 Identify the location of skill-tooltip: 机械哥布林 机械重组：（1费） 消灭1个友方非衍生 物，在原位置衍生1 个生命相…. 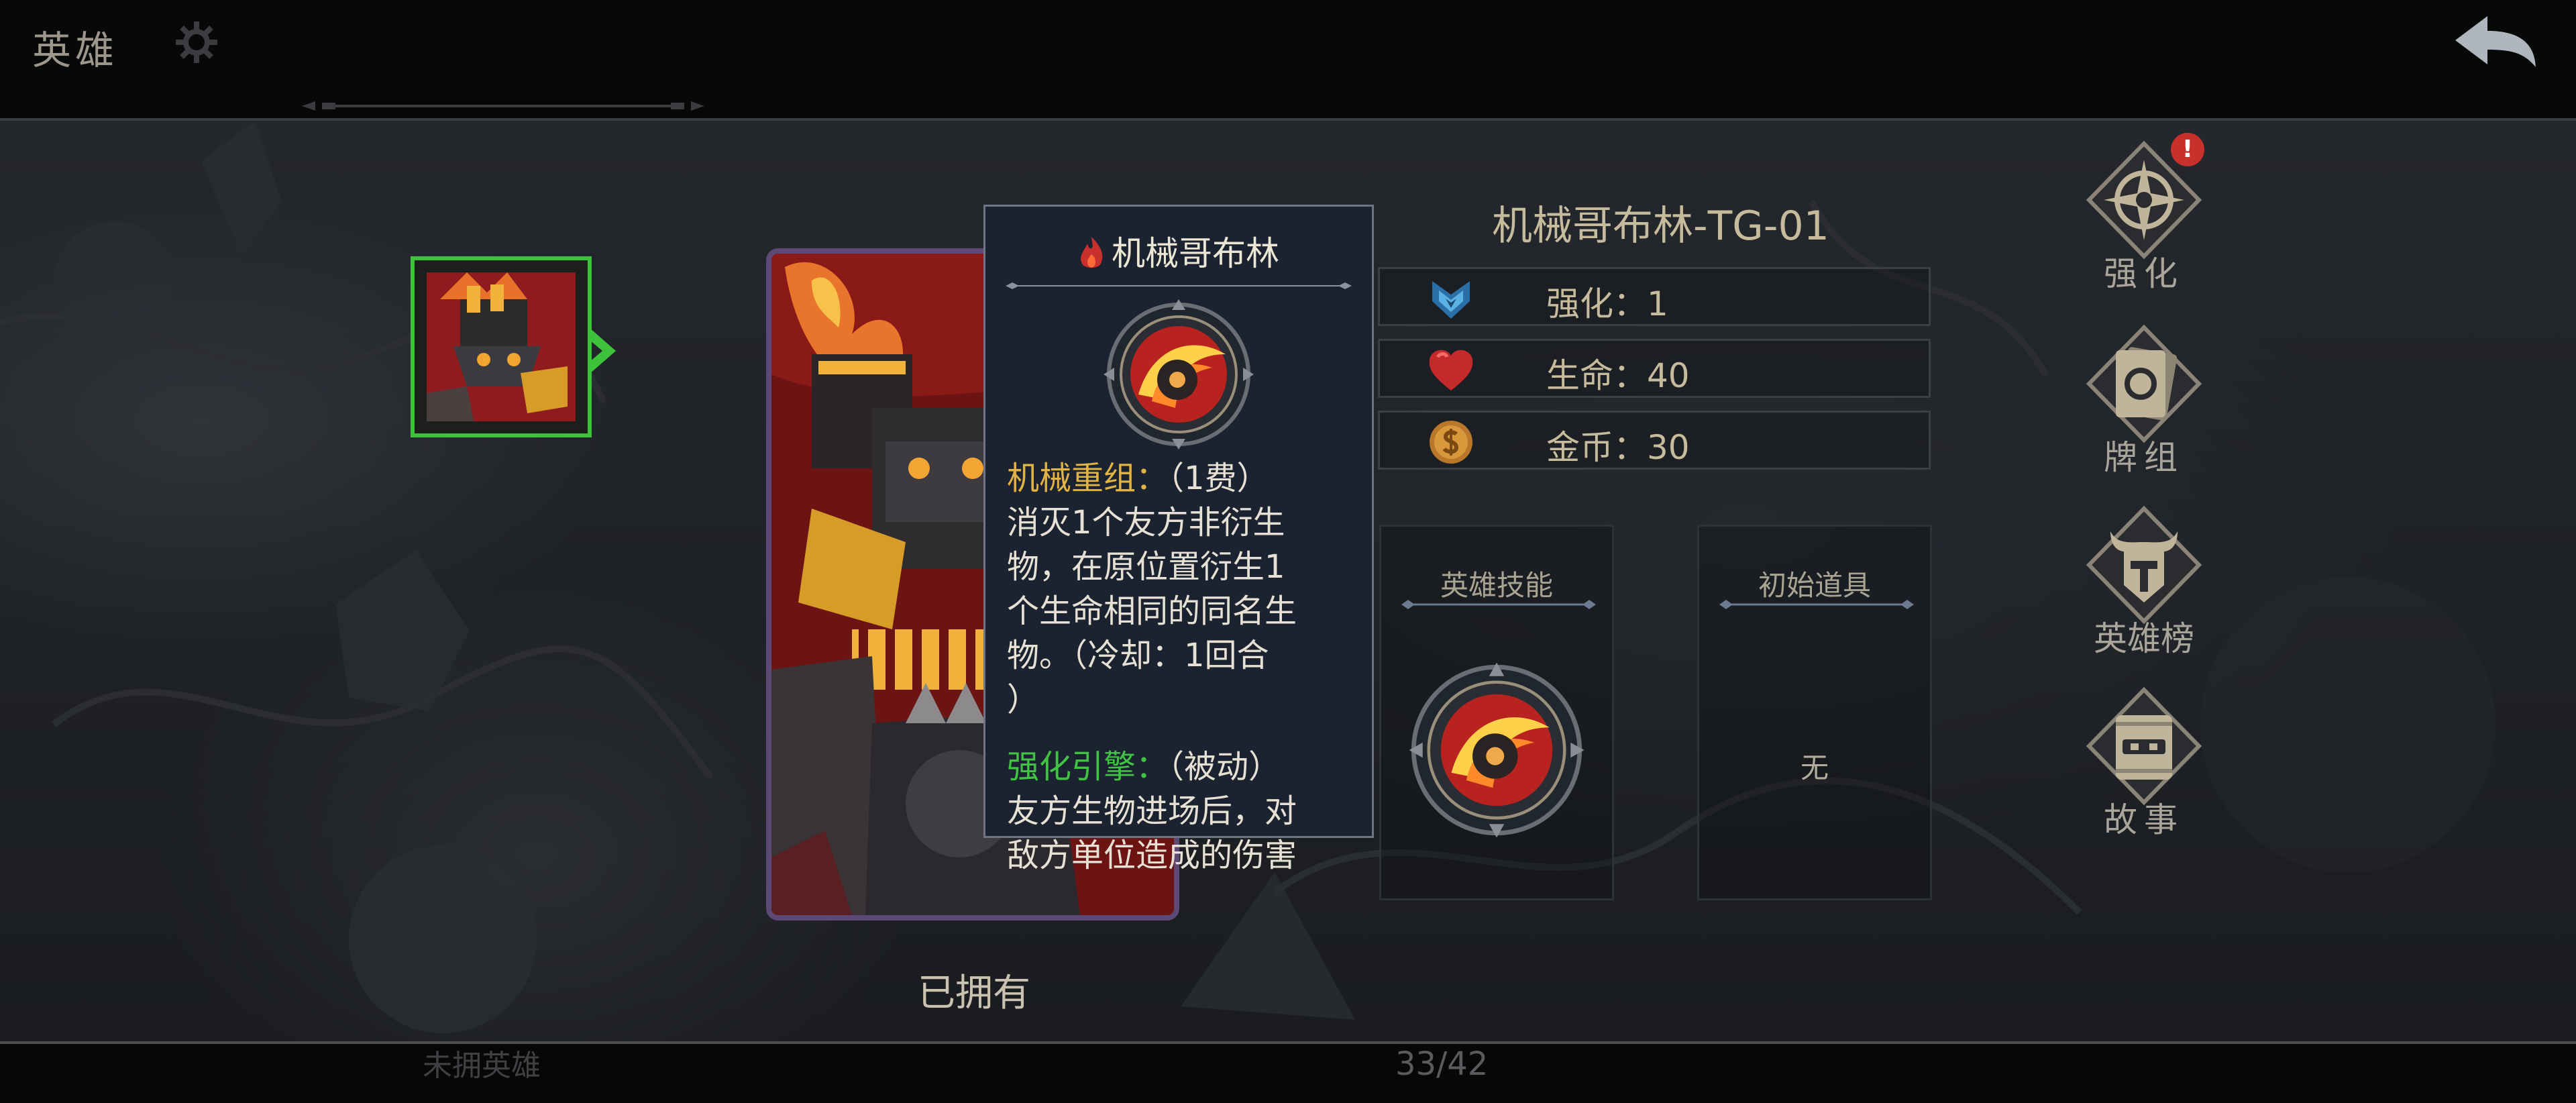
(1178, 540).